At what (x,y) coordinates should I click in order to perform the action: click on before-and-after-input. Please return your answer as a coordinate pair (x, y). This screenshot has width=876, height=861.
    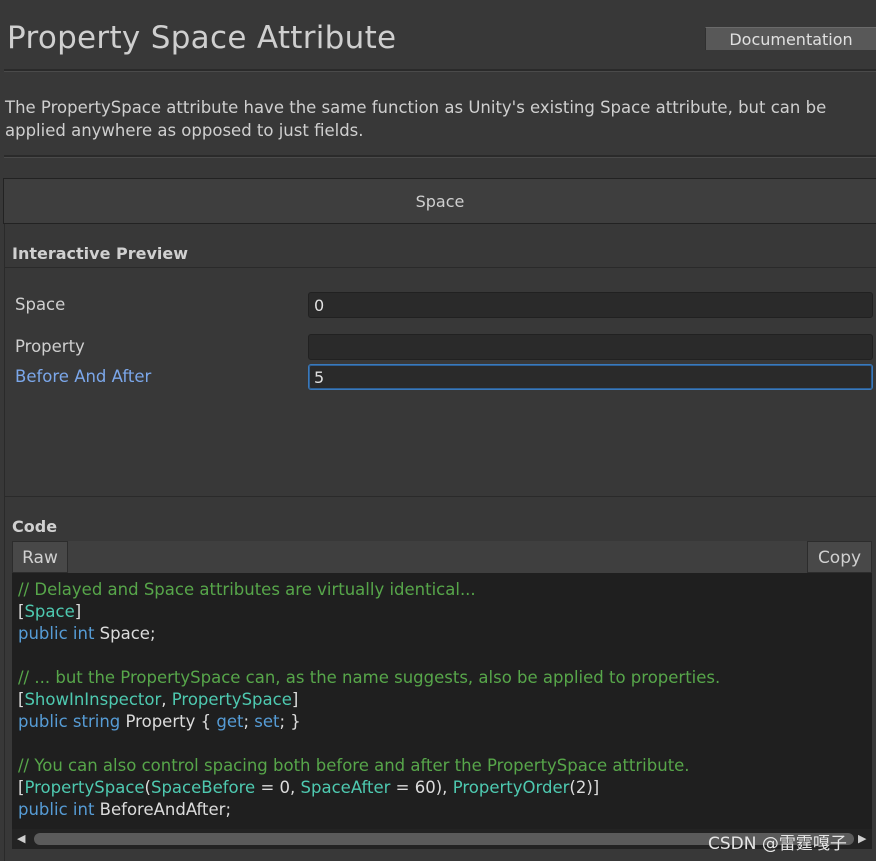
    Looking at the image, I should click on (590, 377).